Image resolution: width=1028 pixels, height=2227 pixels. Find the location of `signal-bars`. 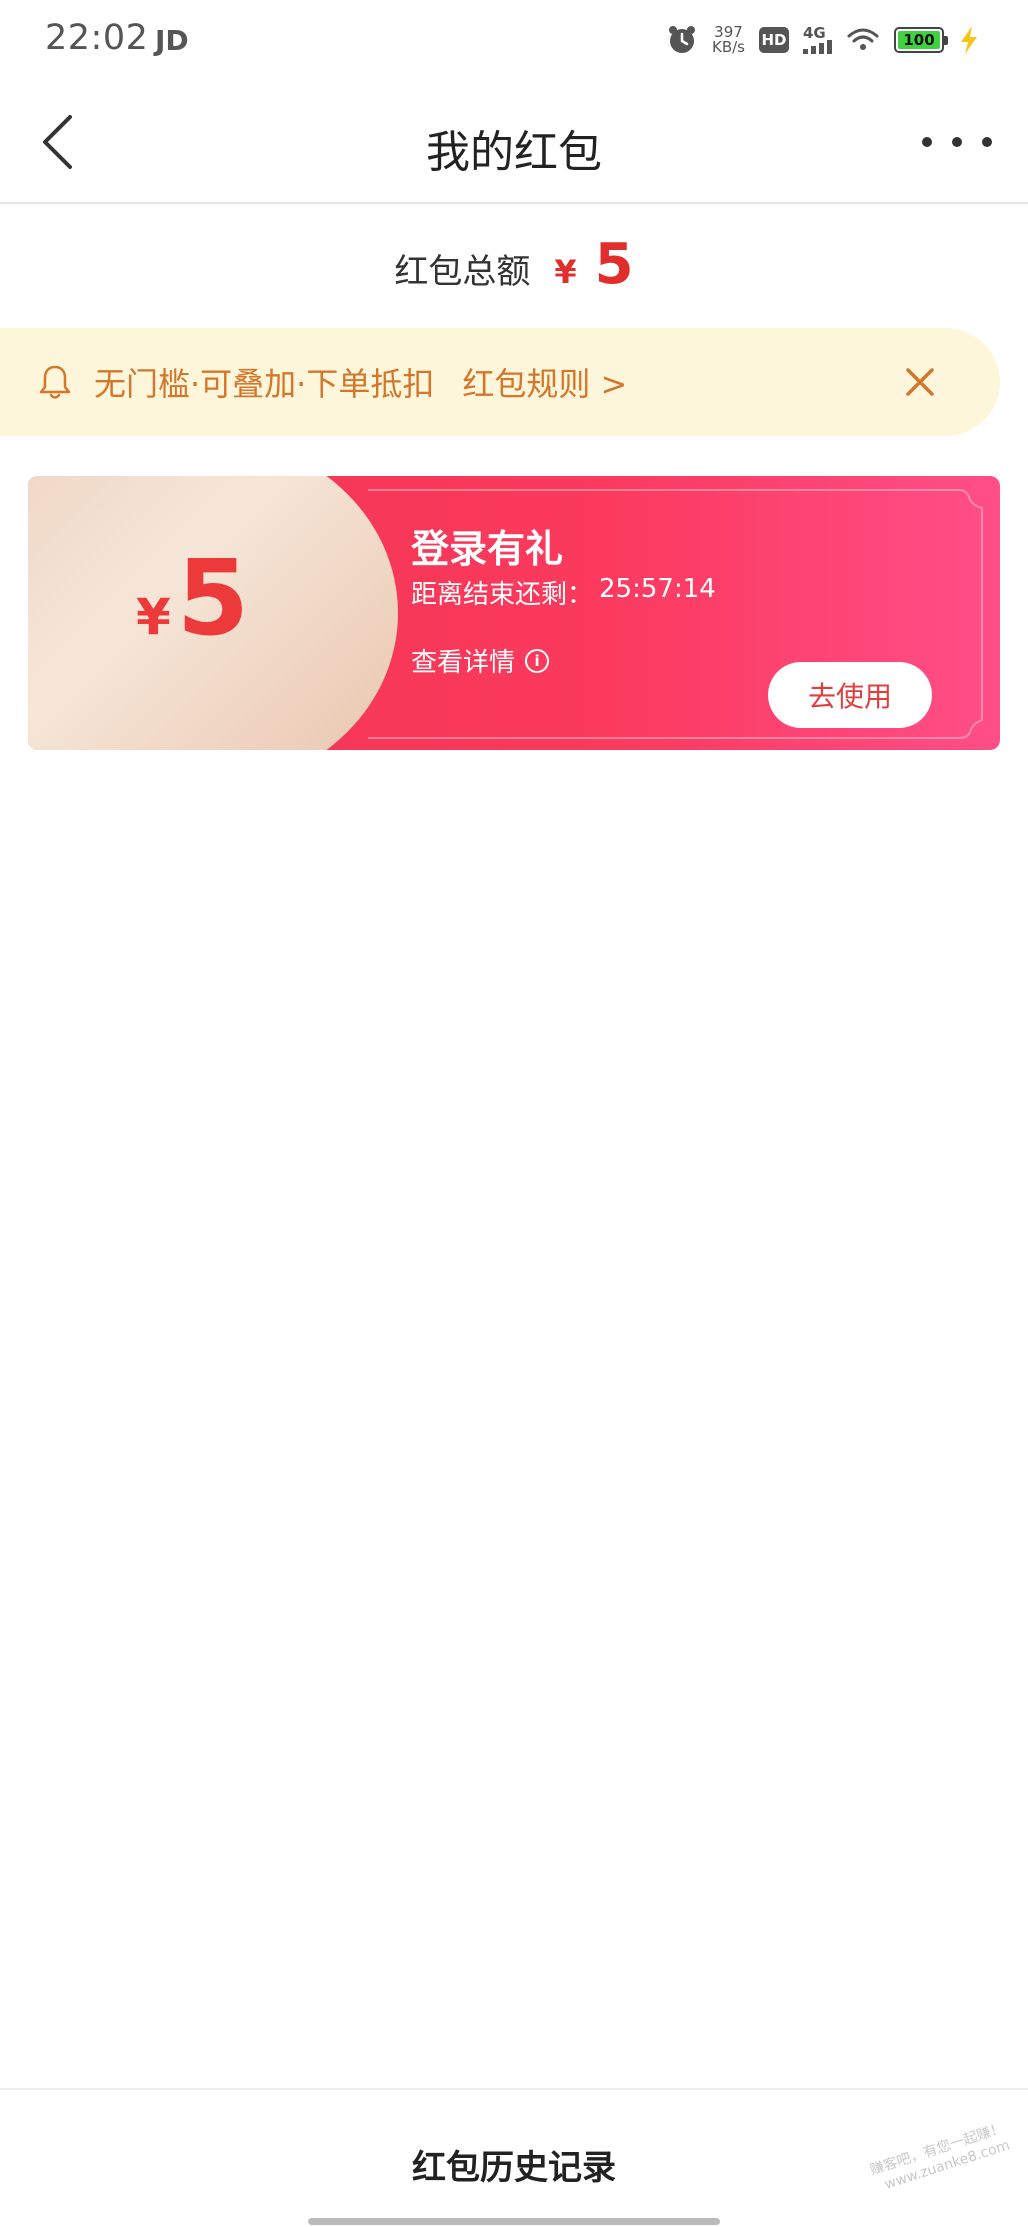

signal-bars is located at coordinates (817, 47).